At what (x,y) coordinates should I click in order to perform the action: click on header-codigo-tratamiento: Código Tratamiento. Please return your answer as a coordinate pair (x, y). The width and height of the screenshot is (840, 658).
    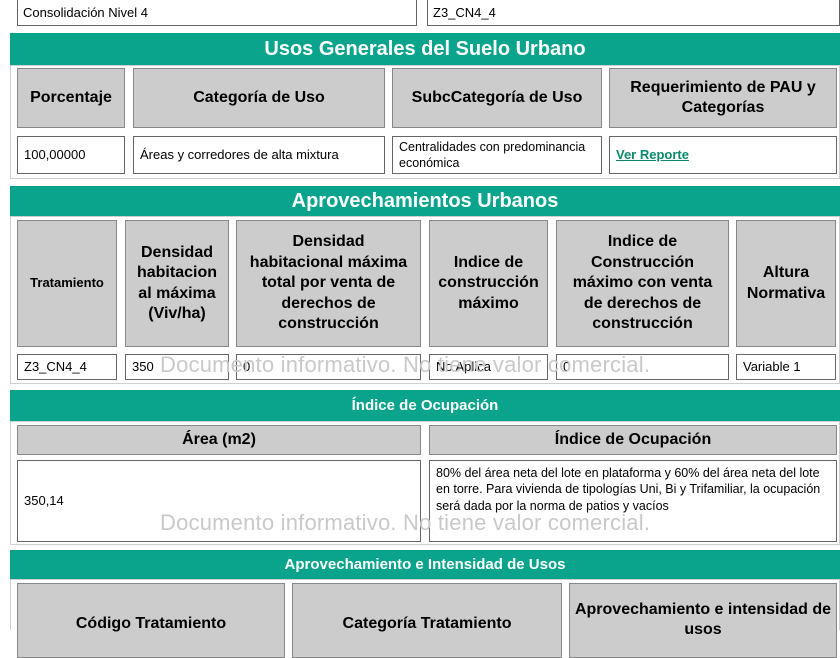
    Looking at the image, I should click on (151, 620).